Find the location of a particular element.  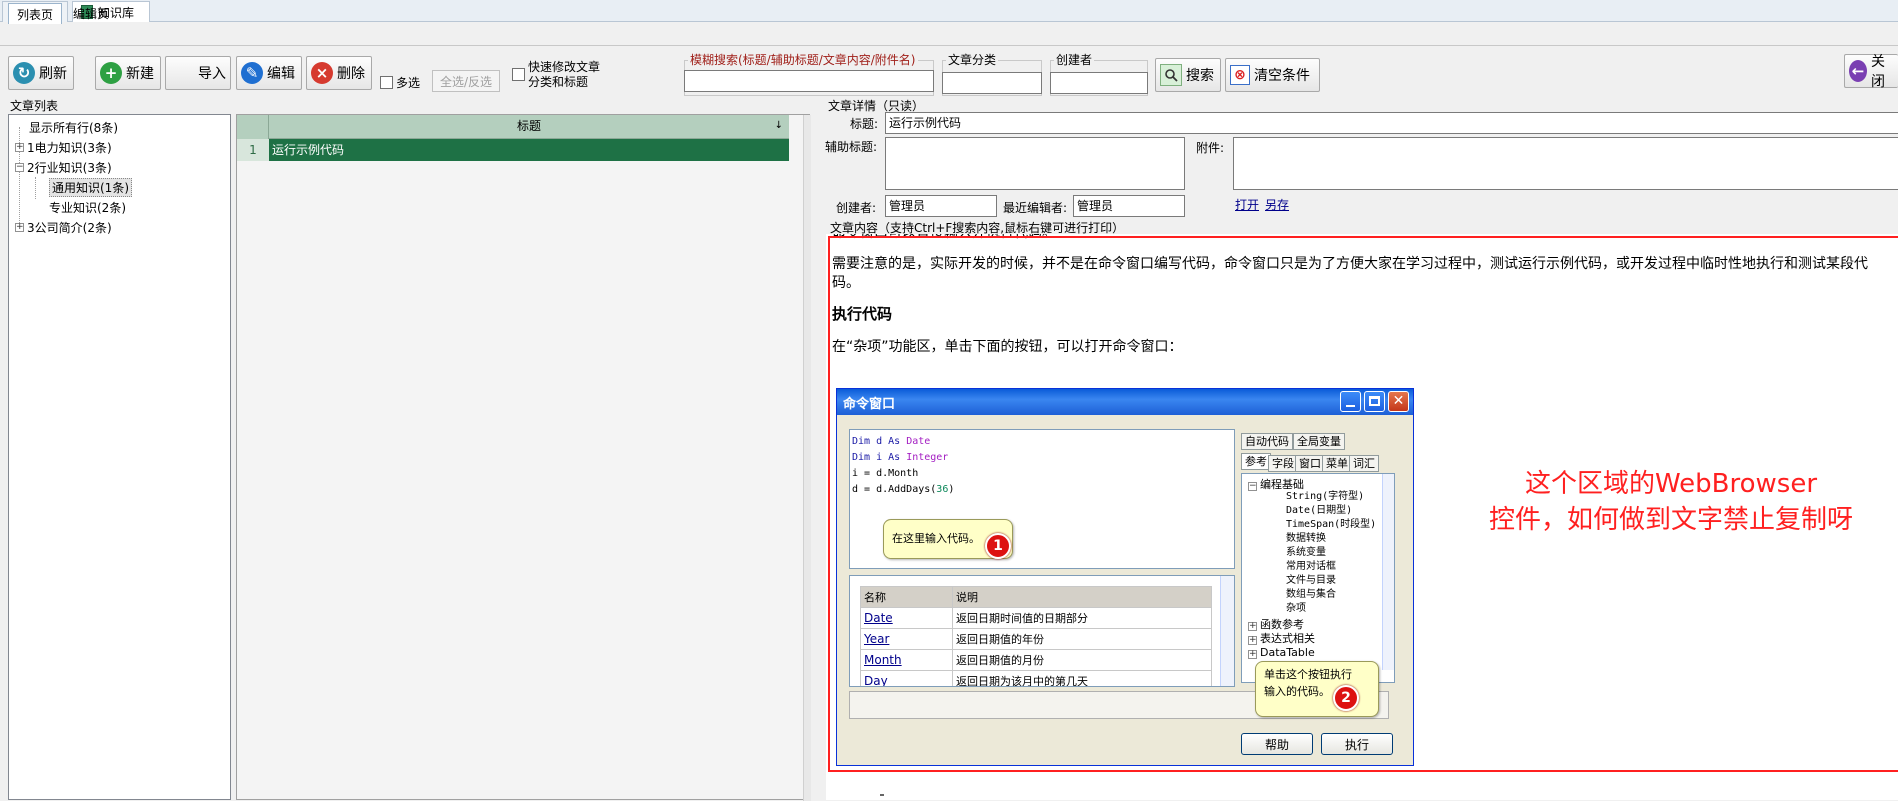

quick-edit-checkbox: 快速修改文章 分类和标题 is located at coordinates (556, 75).